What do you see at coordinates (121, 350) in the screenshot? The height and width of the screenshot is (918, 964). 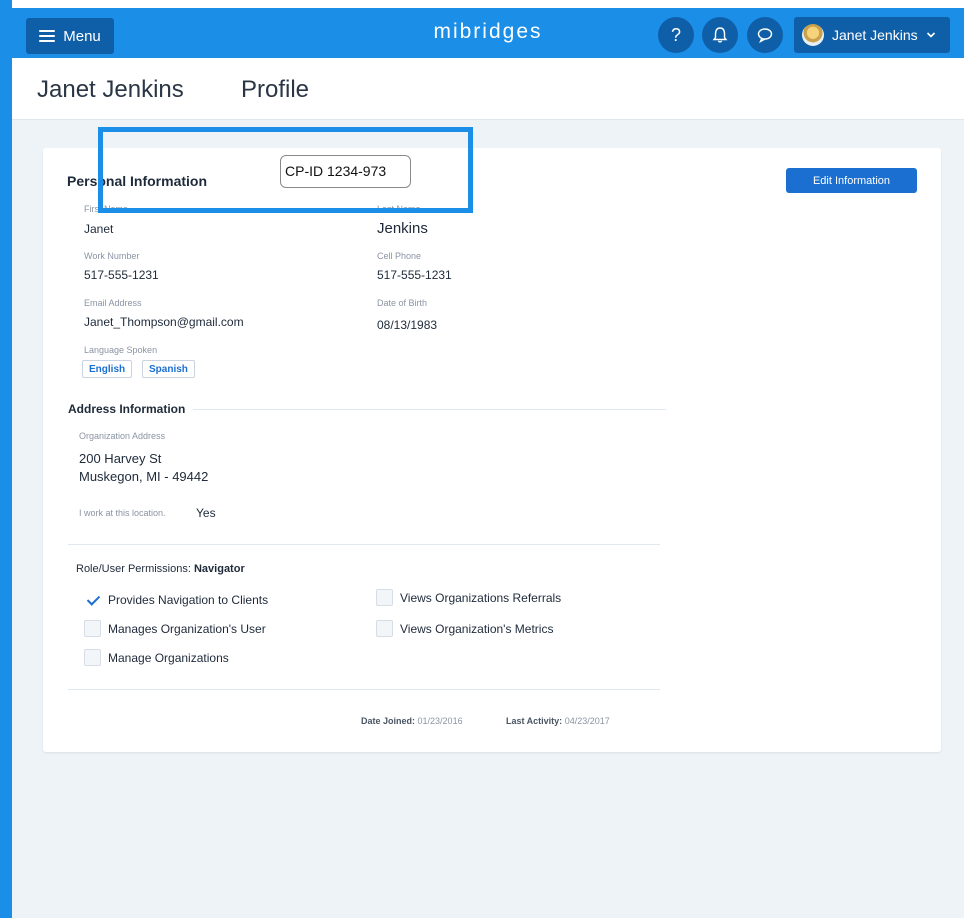 I see `language-label: Language Spoken` at bounding box center [121, 350].